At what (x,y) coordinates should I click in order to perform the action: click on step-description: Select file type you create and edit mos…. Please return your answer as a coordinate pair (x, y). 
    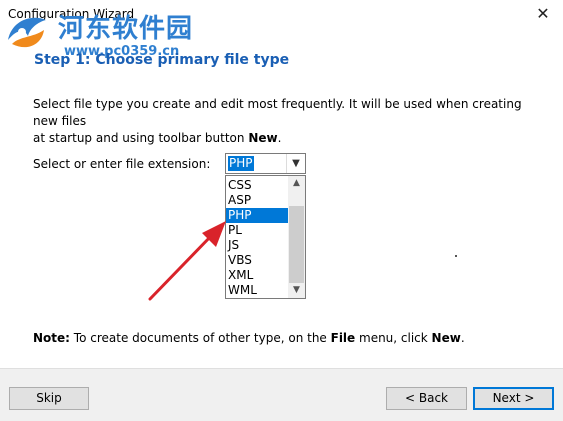
    Looking at the image, I should click on (283, 121).